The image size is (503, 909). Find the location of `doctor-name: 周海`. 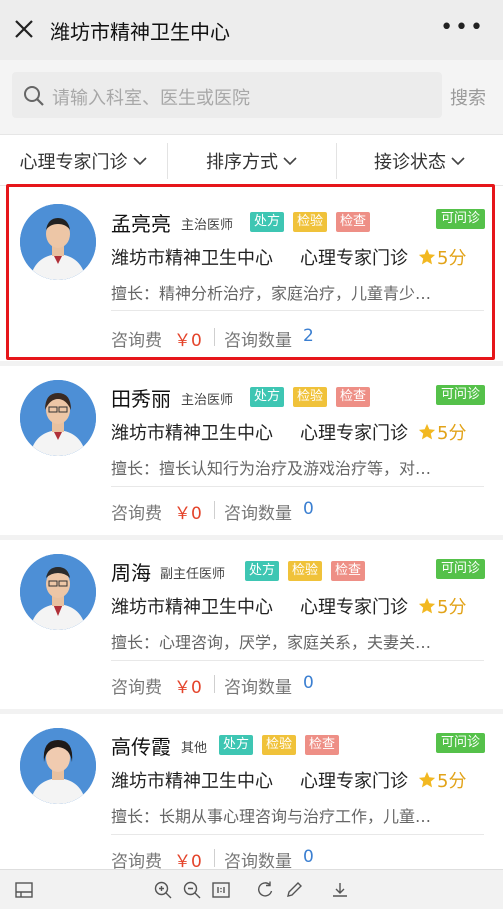

doctor-name: 周海 is located at coordinates (131, 573).